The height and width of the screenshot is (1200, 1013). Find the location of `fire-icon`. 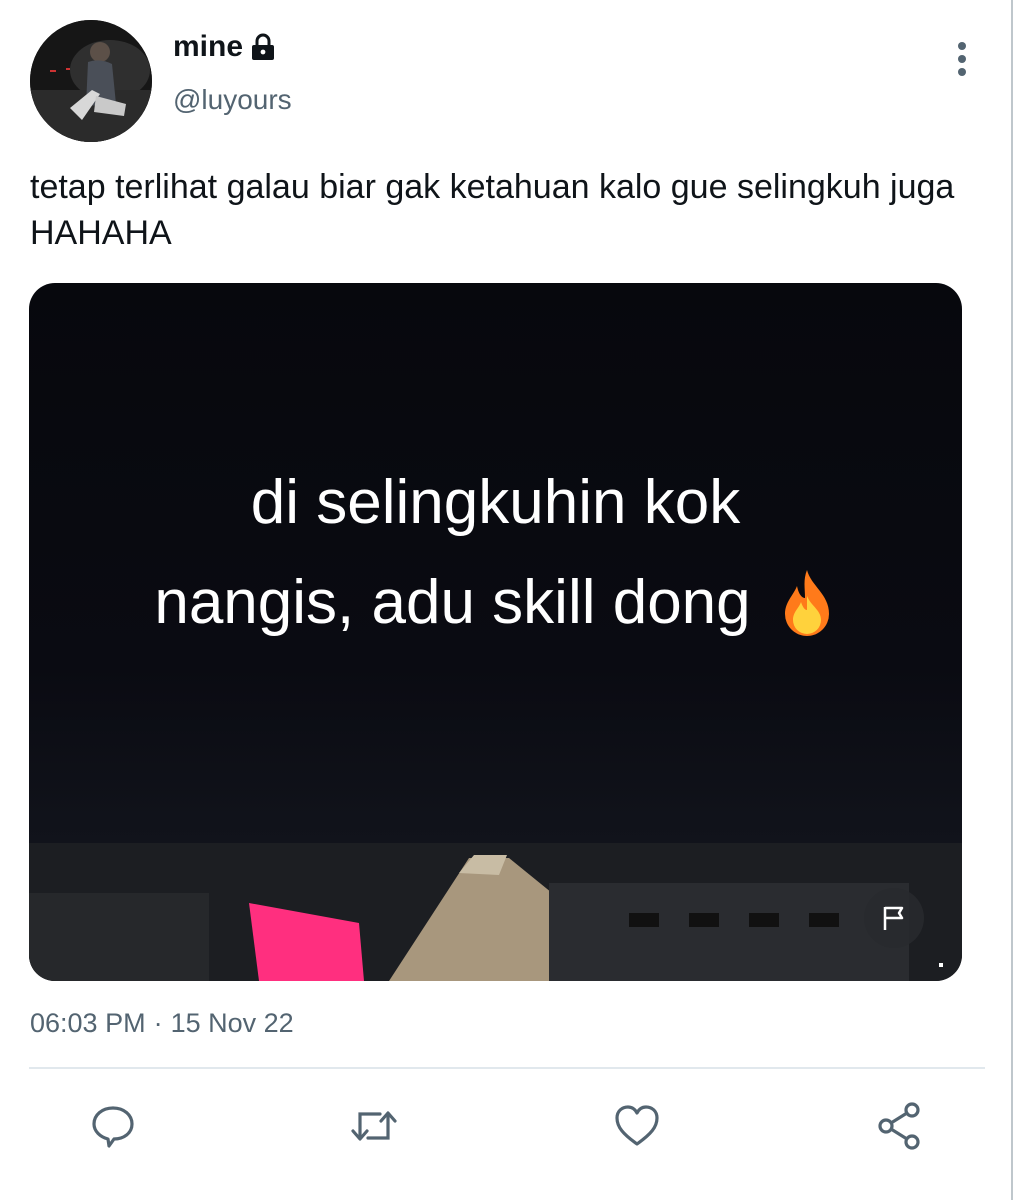

fire-icon is located at coordinates (807, 603).